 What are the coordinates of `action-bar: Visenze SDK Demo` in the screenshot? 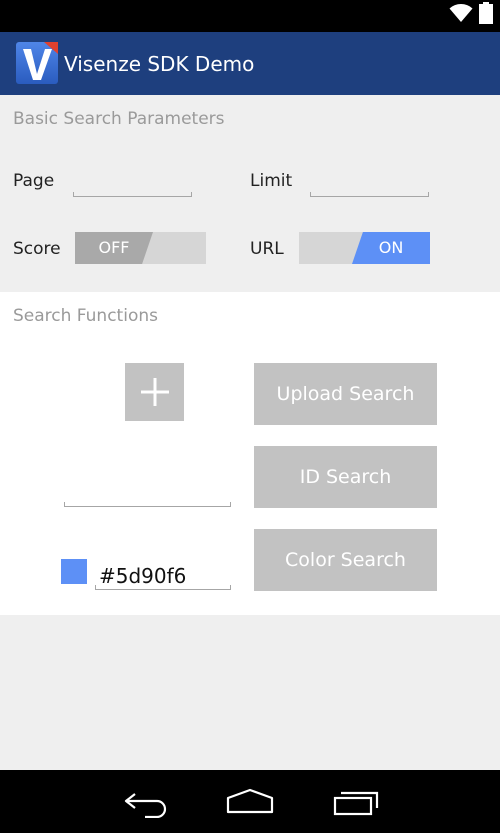 It's located at (250, 63).